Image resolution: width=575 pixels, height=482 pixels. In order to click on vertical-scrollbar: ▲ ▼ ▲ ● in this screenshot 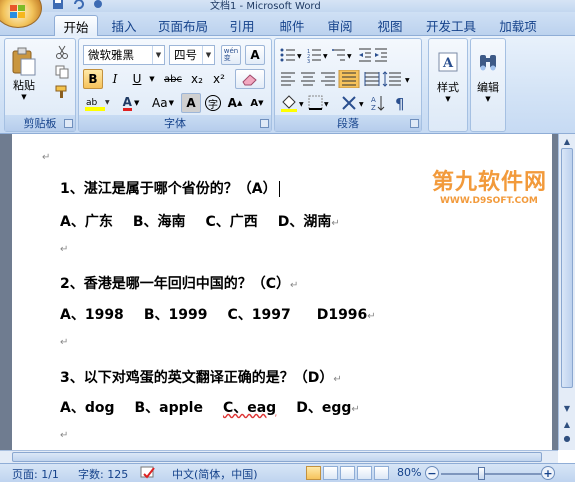, I will do `click(566, 292)`.